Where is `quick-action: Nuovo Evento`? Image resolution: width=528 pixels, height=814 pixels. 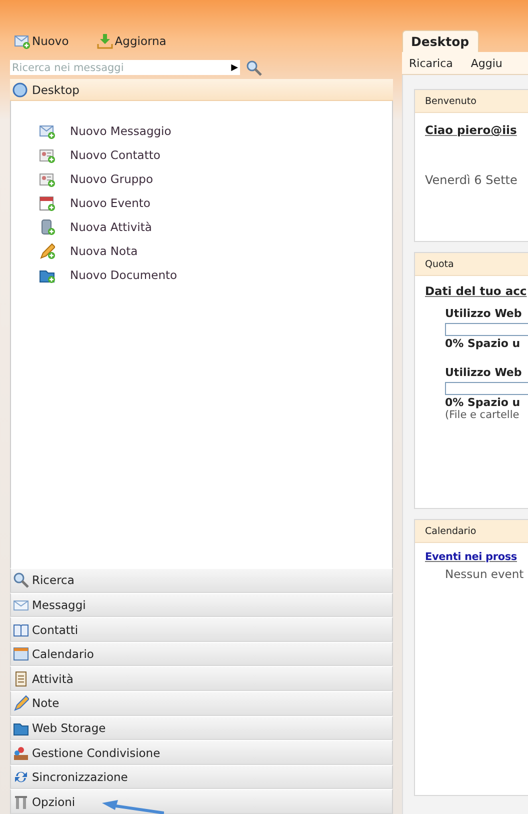
quick-action: Nuovo Evento is located at coordinates (94, 203).